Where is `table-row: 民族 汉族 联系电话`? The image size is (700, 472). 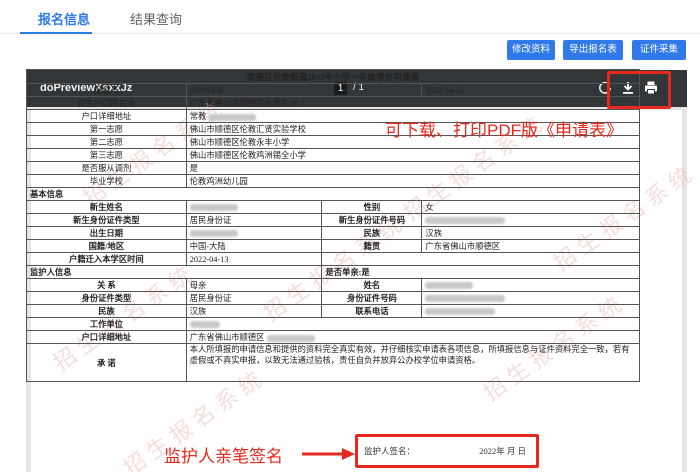
table-row: 民族 汉族 联系电话 is located at coordinates (333, 311).